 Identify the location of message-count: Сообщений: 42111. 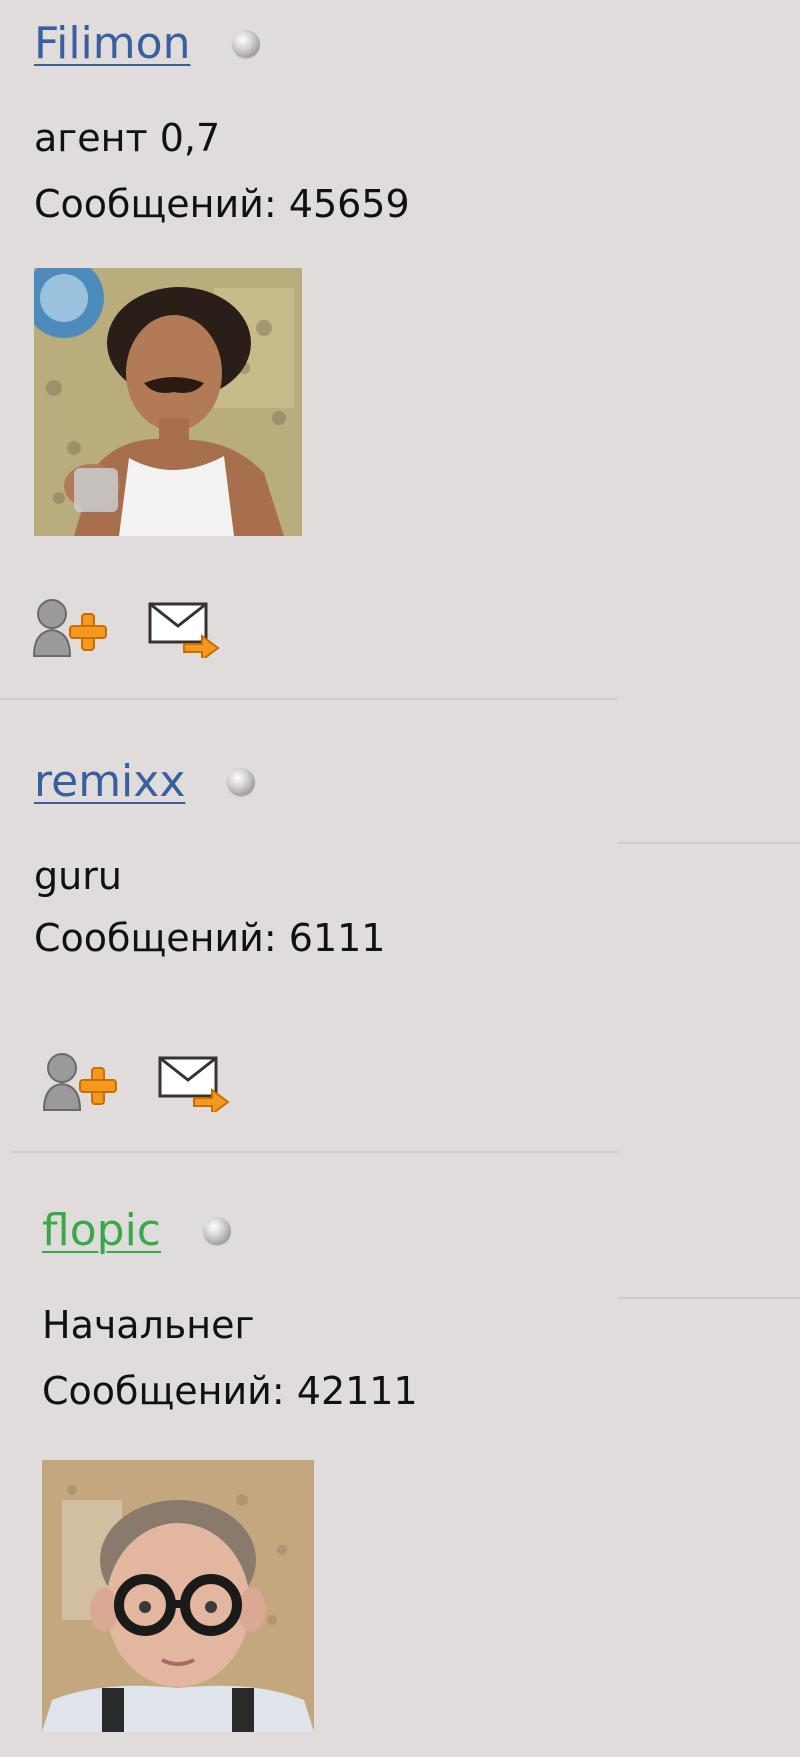
(230, 1391).